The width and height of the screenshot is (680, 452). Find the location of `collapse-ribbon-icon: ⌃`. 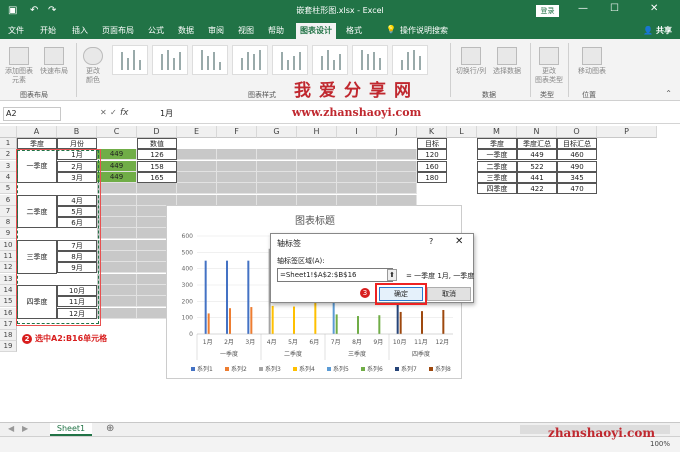

collapse-ribbon-icon: ⌃ is located at coordinates (668, 93).